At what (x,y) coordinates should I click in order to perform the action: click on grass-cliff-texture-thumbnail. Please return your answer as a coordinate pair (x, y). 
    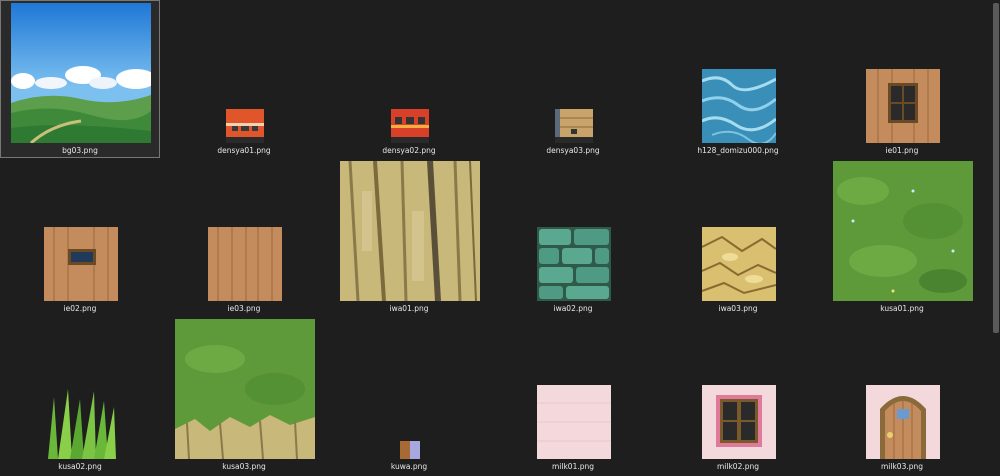
    Looking at the image, I should click on (245, 389).